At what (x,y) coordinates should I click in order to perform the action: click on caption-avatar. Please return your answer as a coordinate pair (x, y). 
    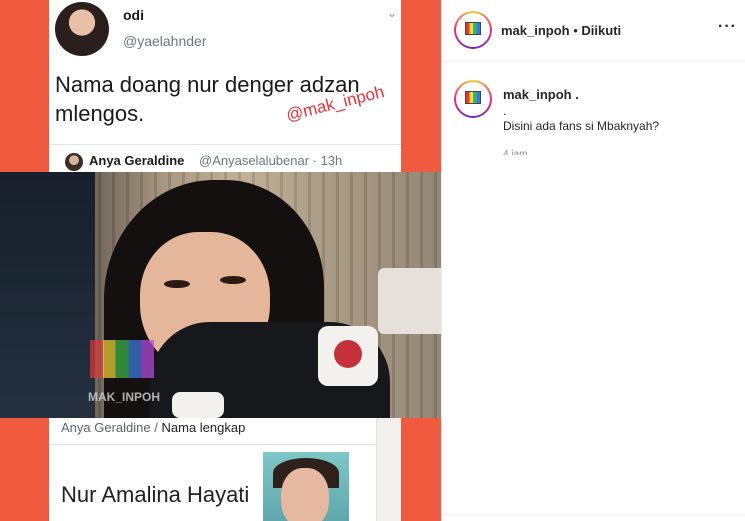
    Looking at the image, I should click on (473, 99).